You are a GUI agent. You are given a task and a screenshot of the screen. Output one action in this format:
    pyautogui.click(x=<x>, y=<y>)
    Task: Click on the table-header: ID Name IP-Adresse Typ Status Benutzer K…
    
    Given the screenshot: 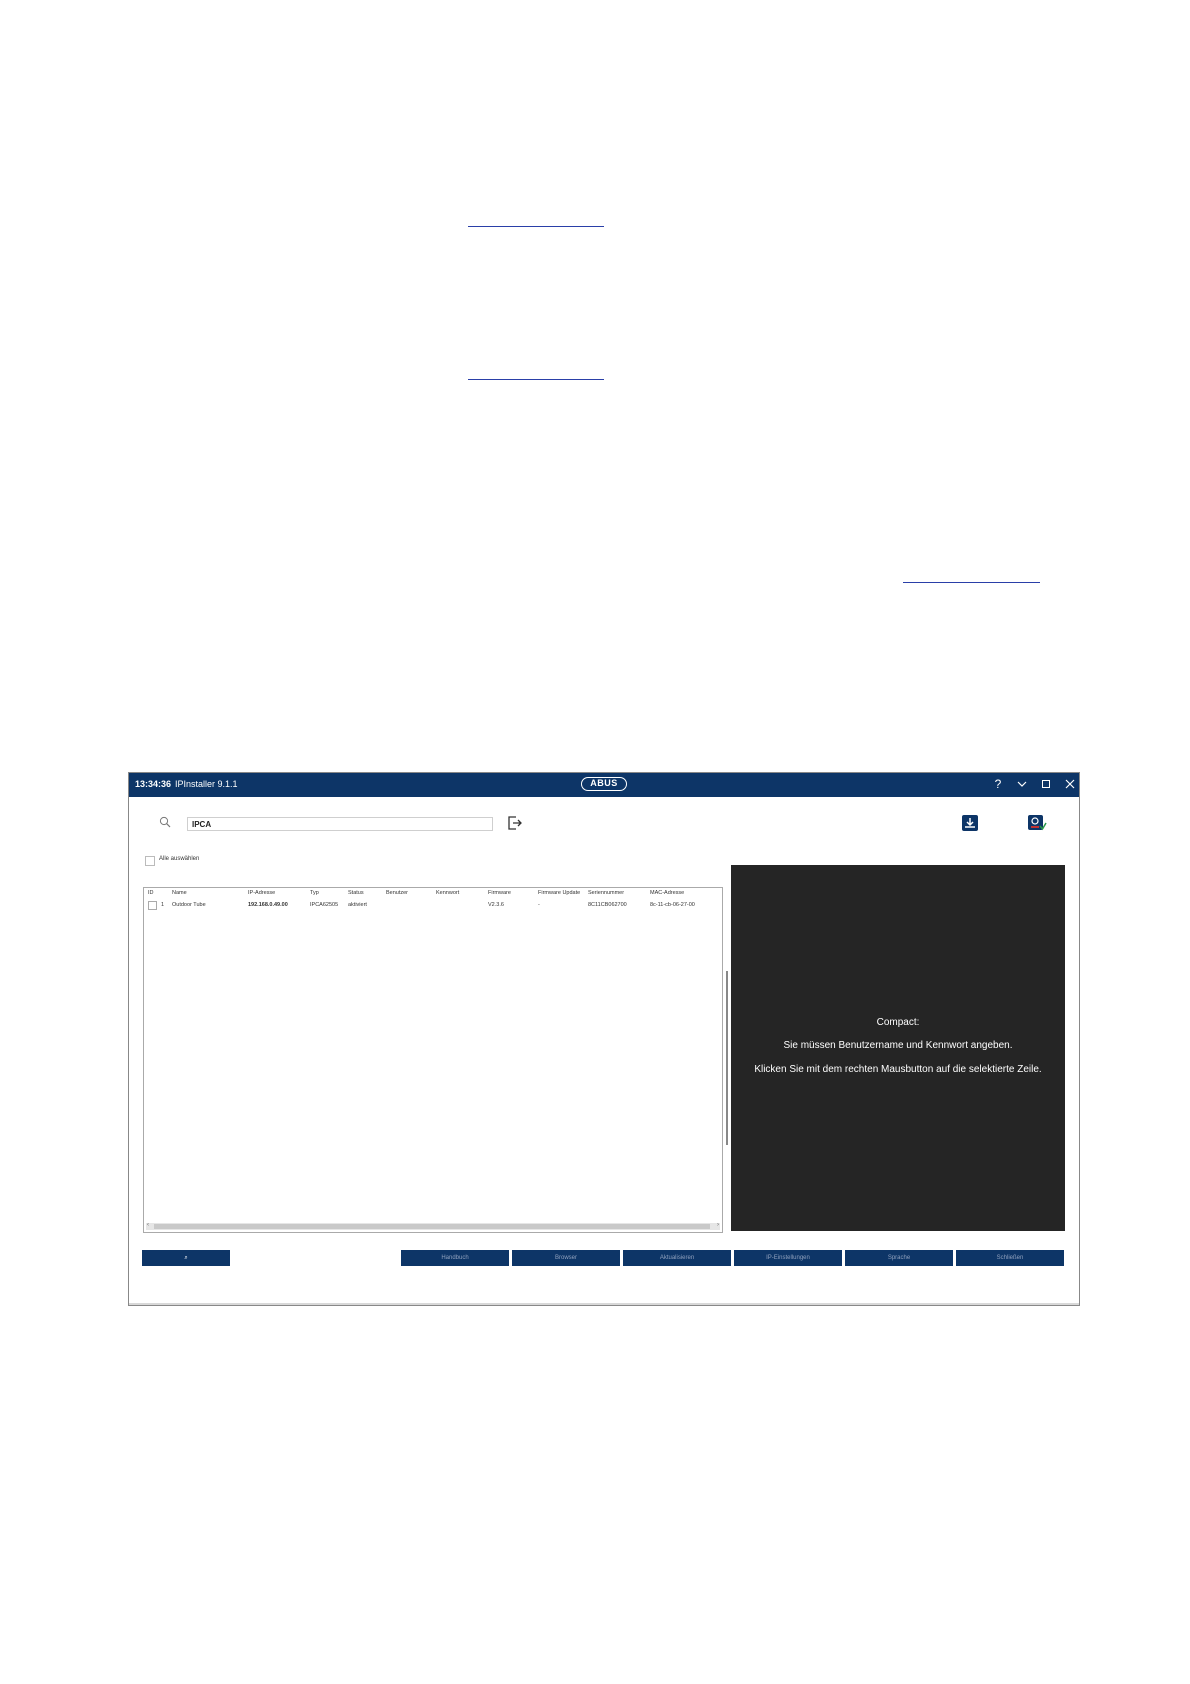 What is the action you would take?
    pyautogui.click(x=433, y=895)
    